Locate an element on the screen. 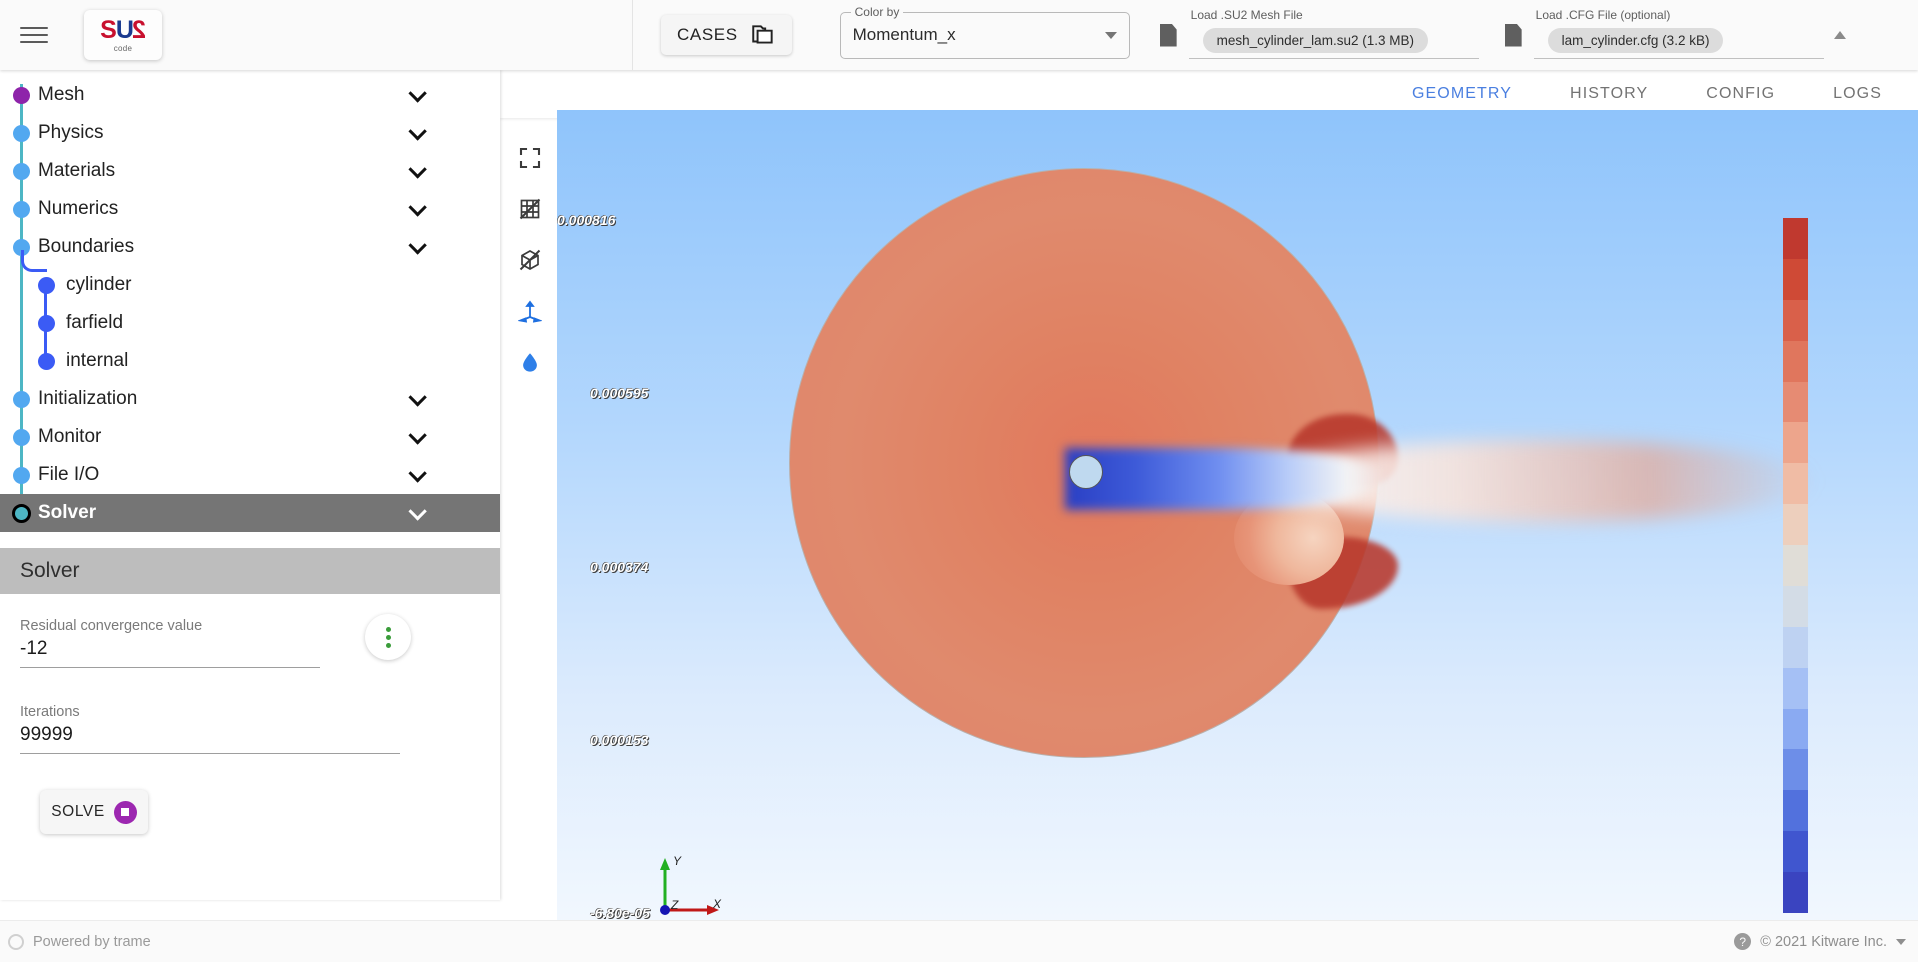 The image size is (1918, 962). cases-button-label: CASES is located at coordinates (707, 34).